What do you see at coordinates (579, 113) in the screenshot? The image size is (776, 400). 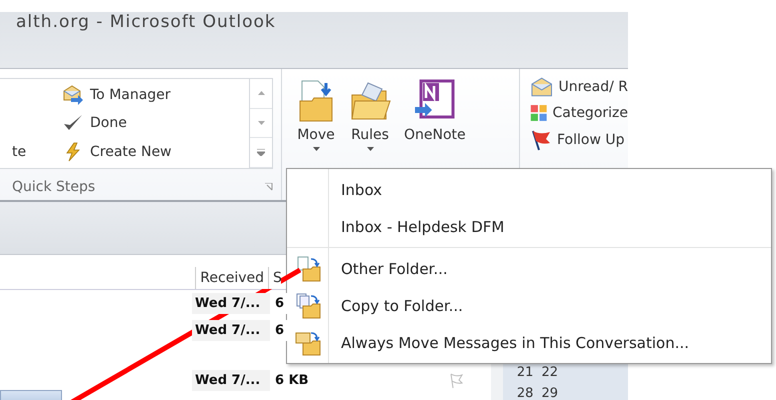 I see `categories-button: Categorize` at bounding box center [579, 113].